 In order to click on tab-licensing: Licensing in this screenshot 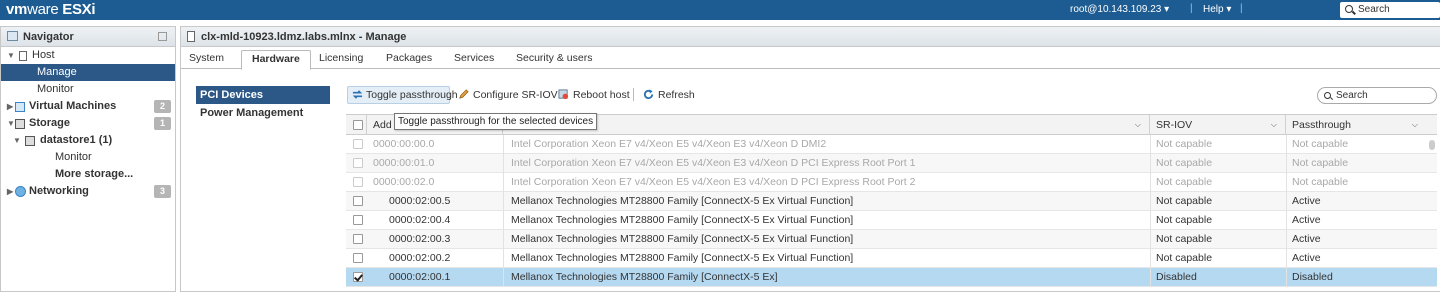, I will do `click(341, 58)`.